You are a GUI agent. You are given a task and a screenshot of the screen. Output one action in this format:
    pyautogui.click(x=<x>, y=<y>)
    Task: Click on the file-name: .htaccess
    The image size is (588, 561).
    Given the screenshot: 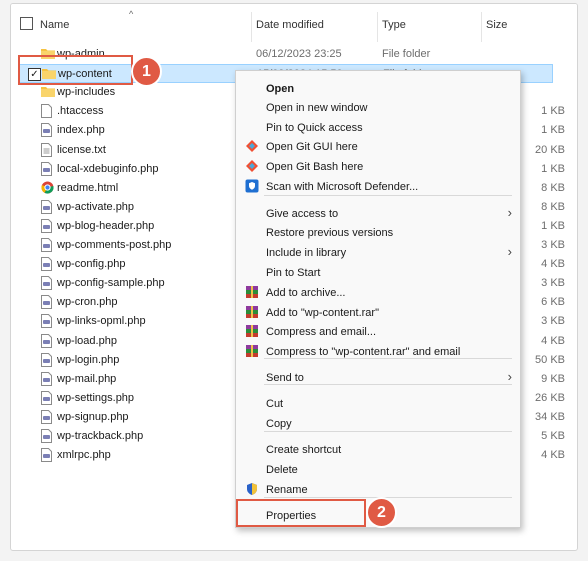 What is the action you would take?
    pyautogui.click(x=80, y=111)
    